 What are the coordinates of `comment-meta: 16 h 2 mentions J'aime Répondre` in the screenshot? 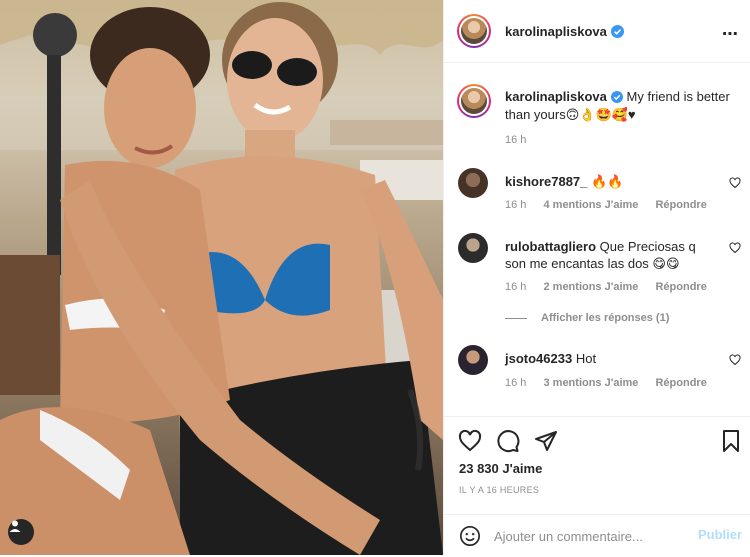 It's located at (613, 287).